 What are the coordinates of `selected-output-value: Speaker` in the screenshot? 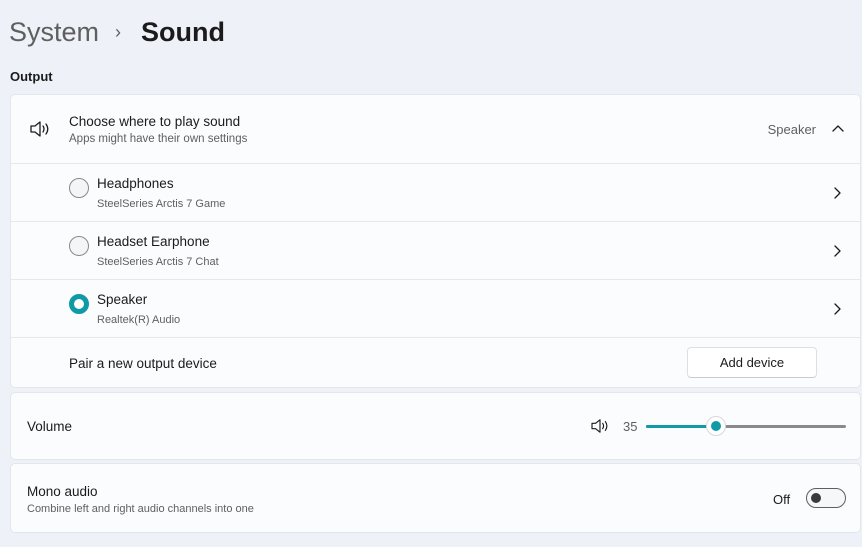 It's located at (791, 129).